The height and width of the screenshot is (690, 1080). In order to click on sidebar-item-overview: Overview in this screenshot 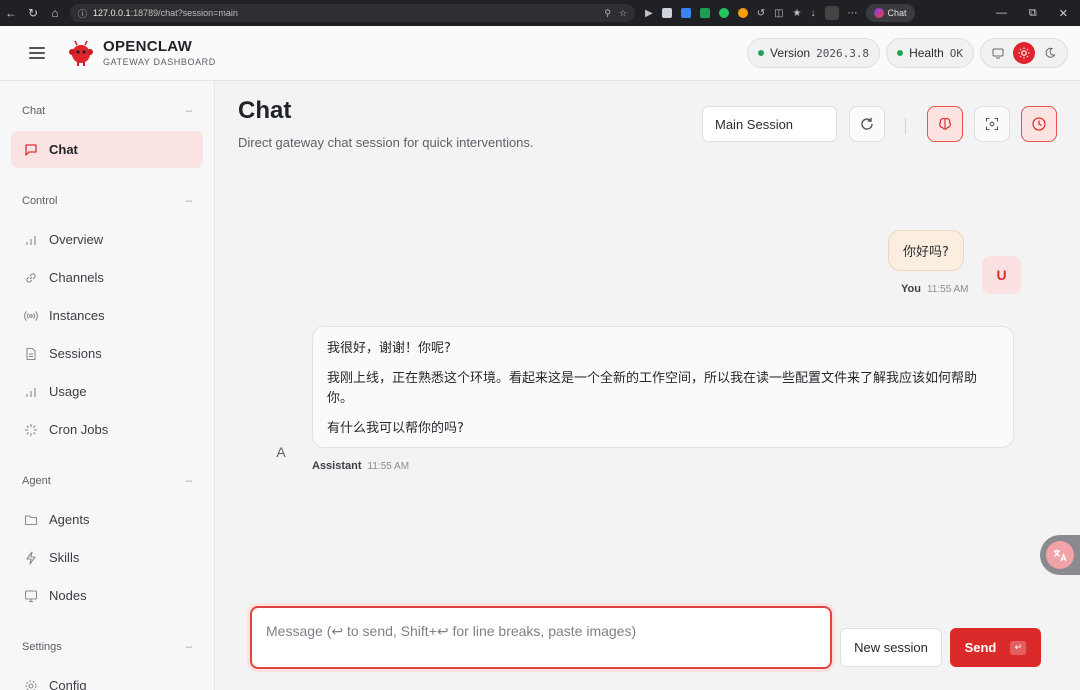, I will do `click(107, 239)`.